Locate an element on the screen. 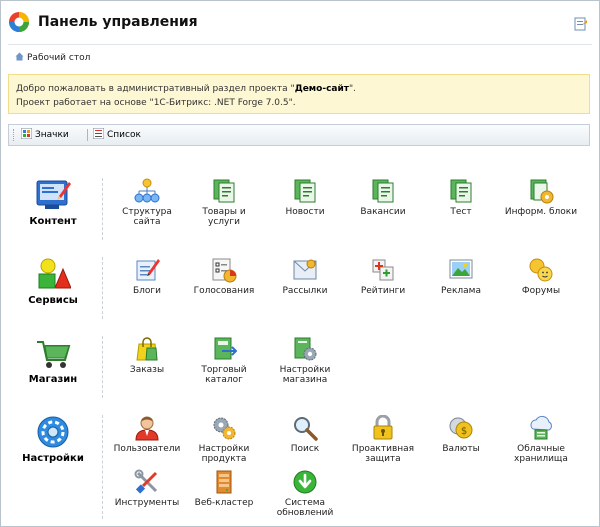  search-label: Поиск is located at coordinates (305, 449).